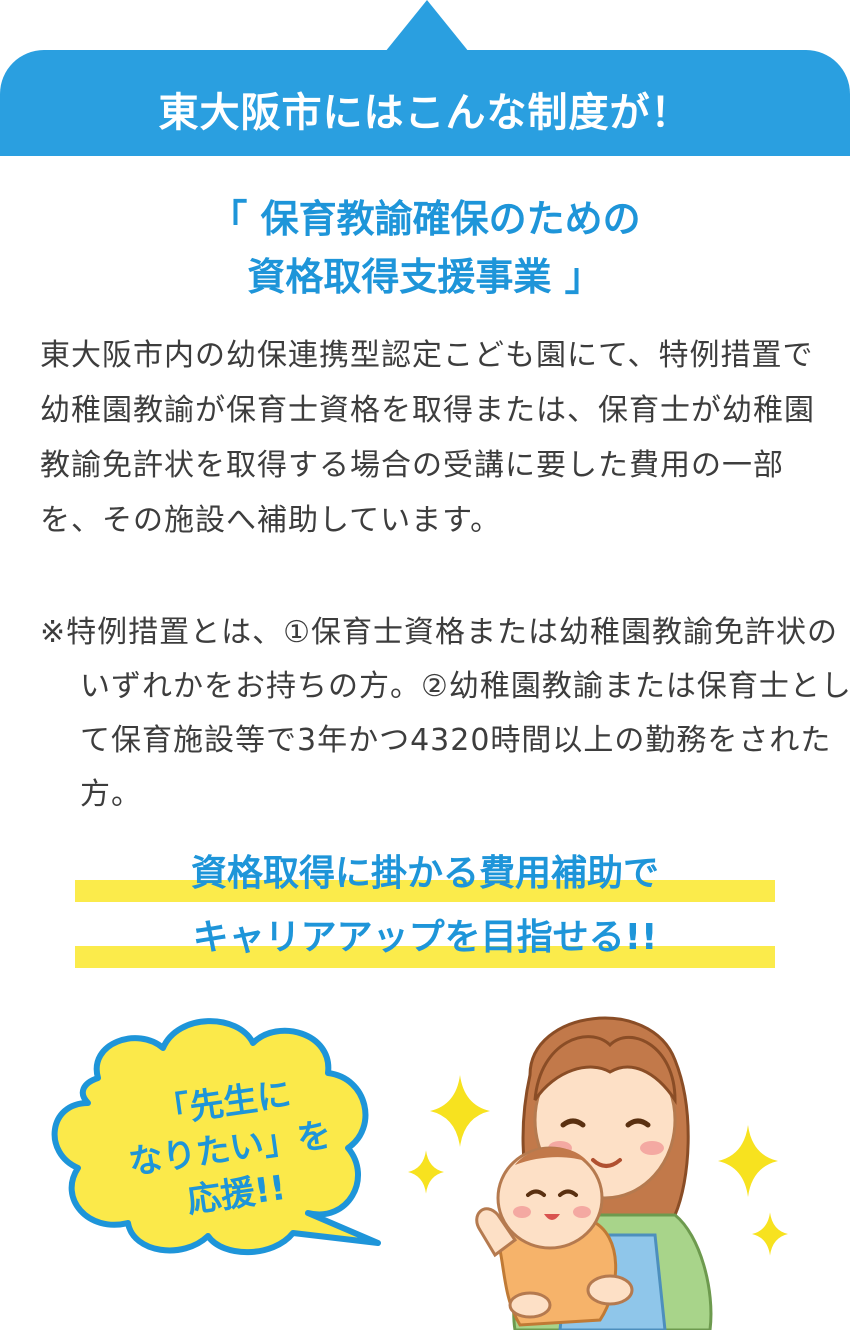 This screenshot has width=850, height=1330. Describe the element at coordinates (425, 906) in the screenshot. I see `slogan: 資格取得に掛かる費用補助で キャリアアップを目指せる!!` at that location.